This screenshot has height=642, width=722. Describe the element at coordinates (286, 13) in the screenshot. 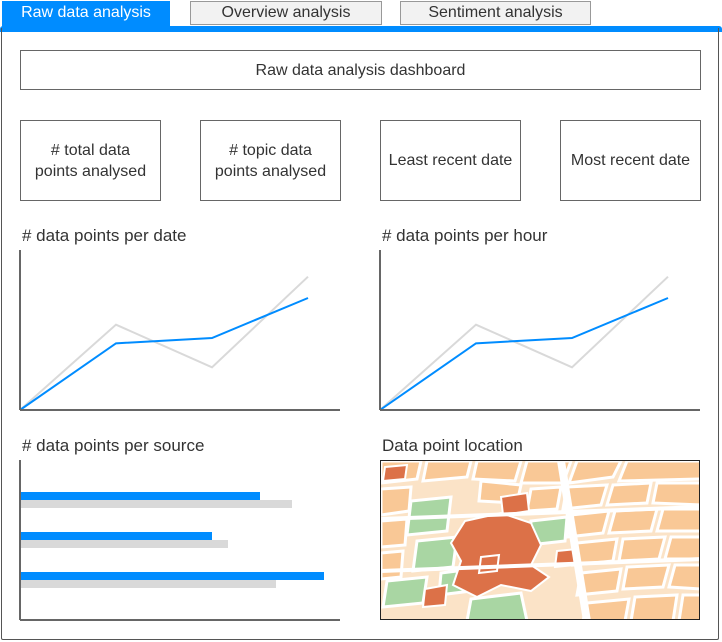

I see `tab-overview-analysis: Overview analysis` at that location.